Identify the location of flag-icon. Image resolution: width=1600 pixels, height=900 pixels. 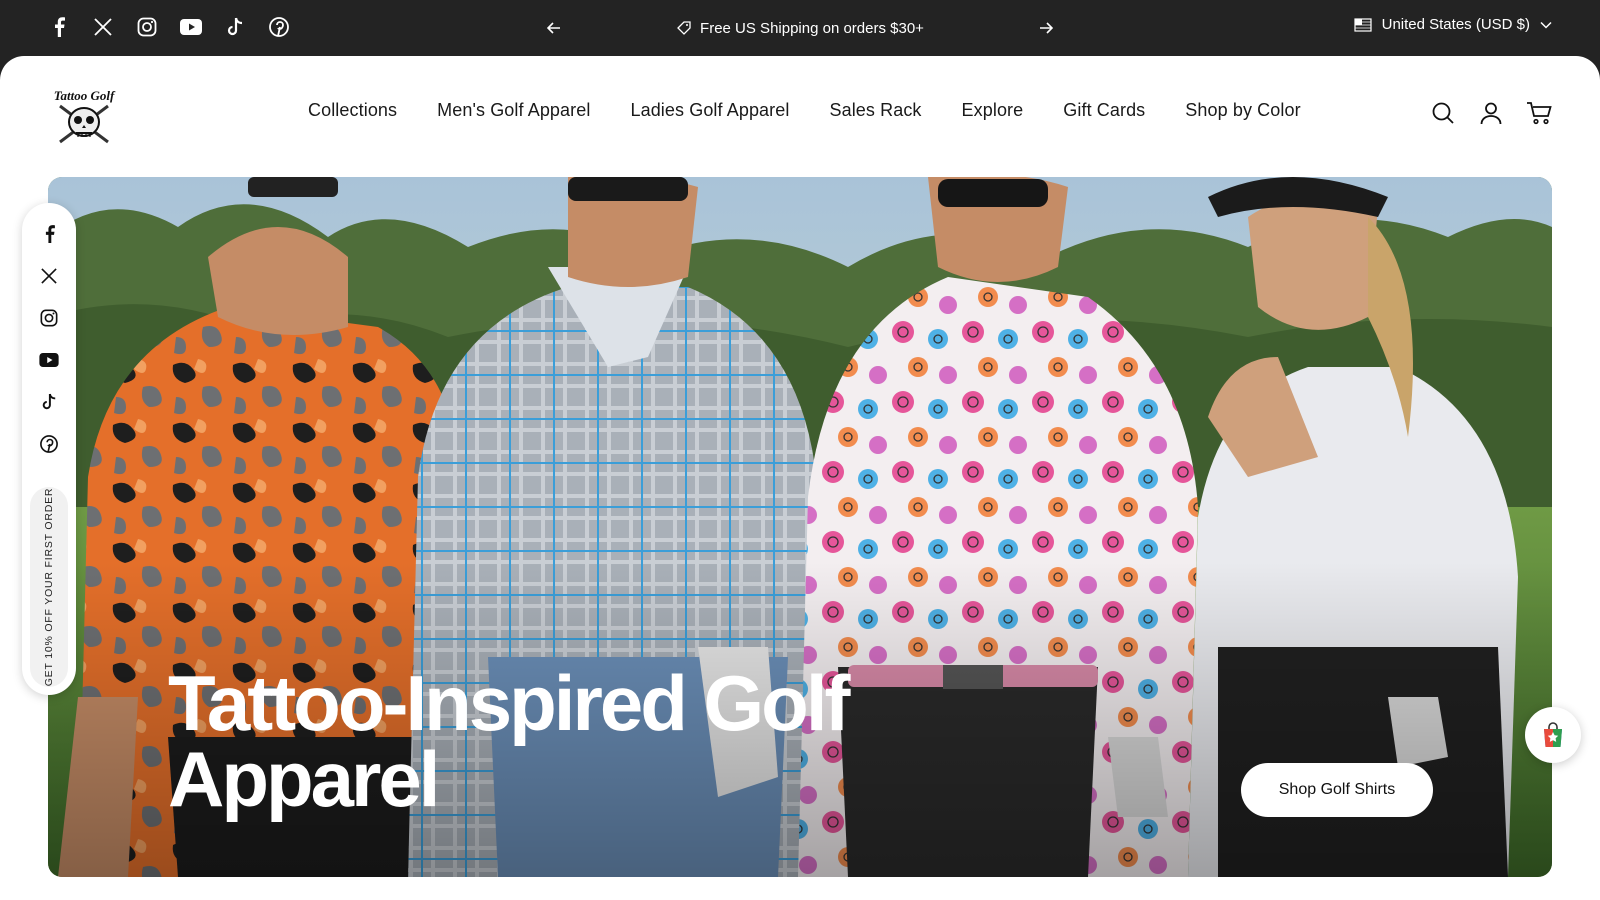
(1363, 24).